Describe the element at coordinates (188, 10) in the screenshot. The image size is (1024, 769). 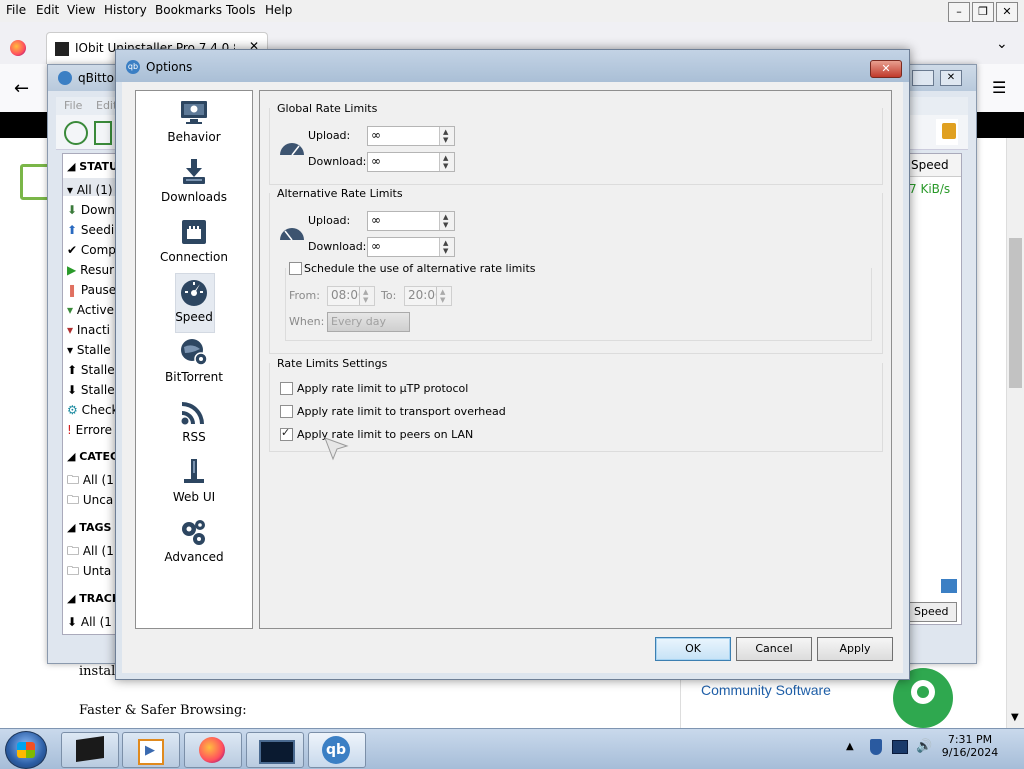
I see `menu-bookmarks: Bookmarks` at that location.